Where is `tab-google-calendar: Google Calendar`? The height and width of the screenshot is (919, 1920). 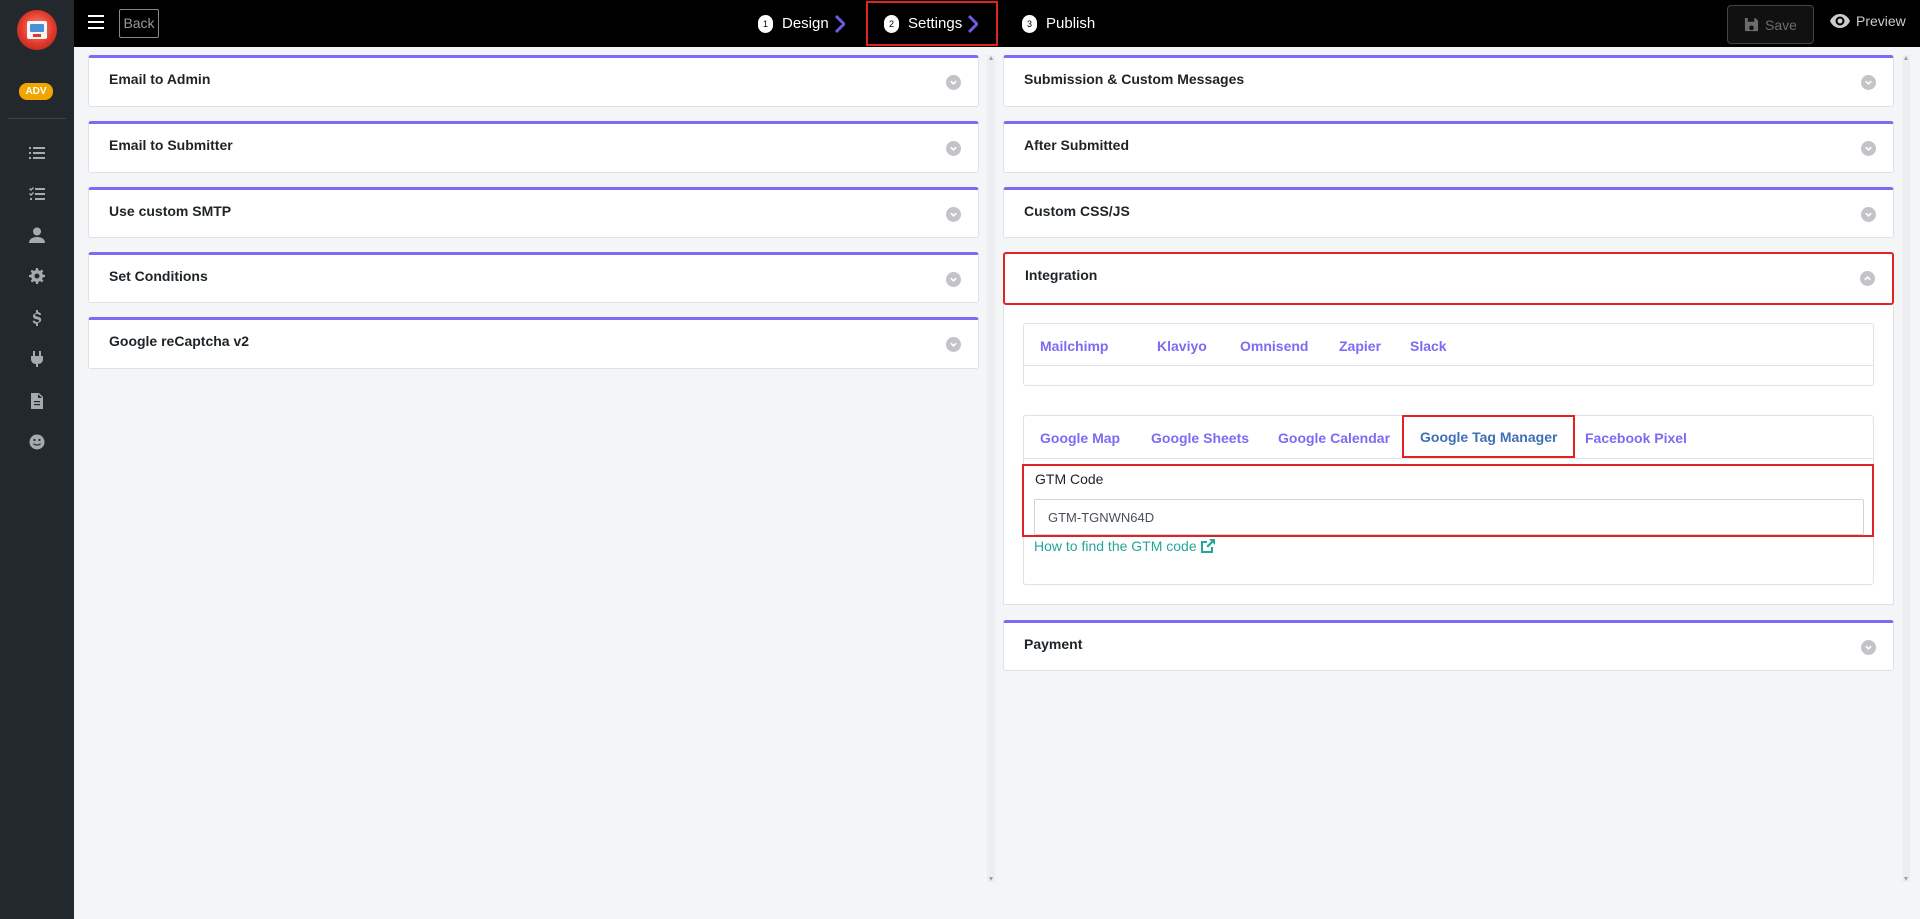
tab-google-calendar: Google Calendar is located at coordinates (1334, 438).